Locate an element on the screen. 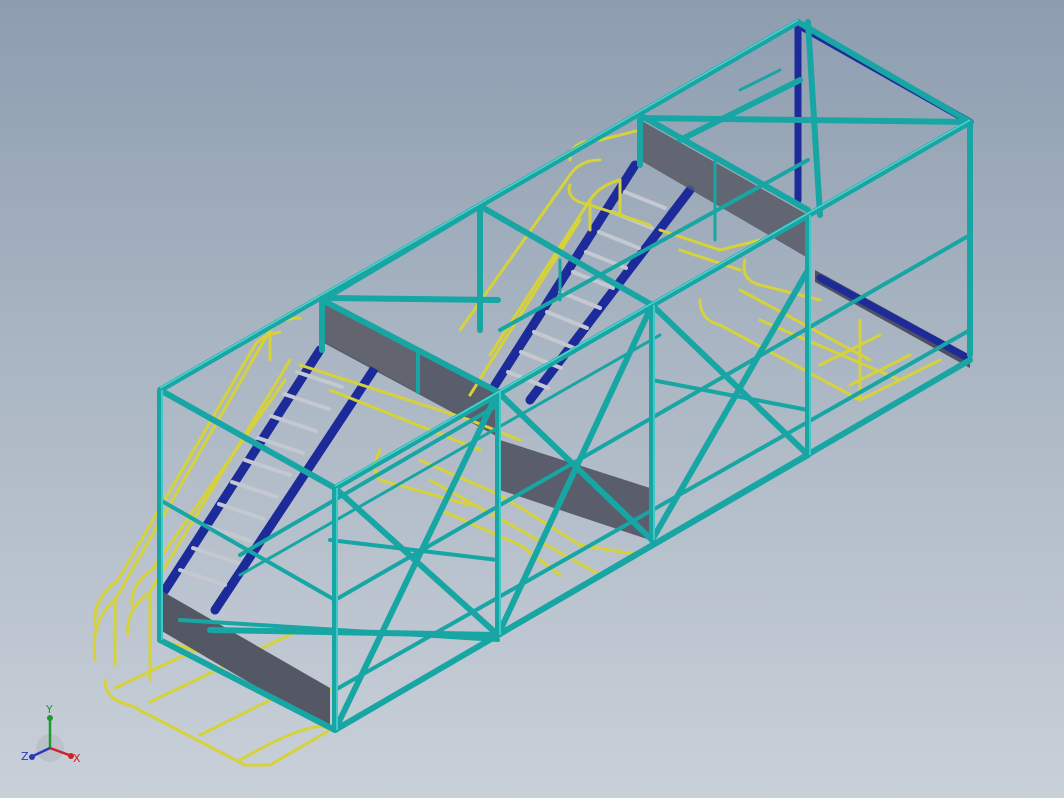 The height and width of the screenshot is (798, 1064). x-axis-label: X is located at coordinates (77, 758).